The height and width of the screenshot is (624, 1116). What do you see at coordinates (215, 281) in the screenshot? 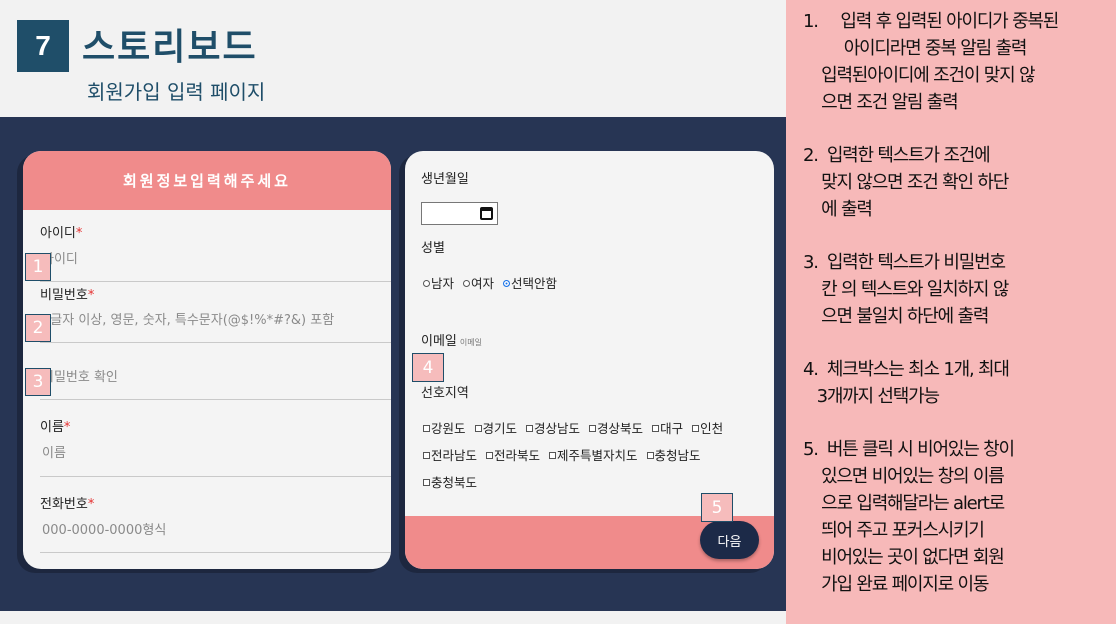
I see `id-divider` at bounding box center [215, 281].